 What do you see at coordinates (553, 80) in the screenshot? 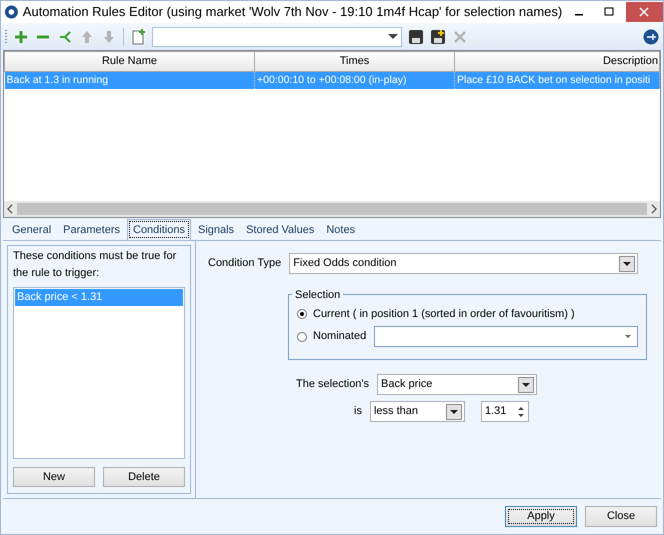
I see `table-cell: Place £10 BACK bet on selection in positi` at bounding box center [553, 80].